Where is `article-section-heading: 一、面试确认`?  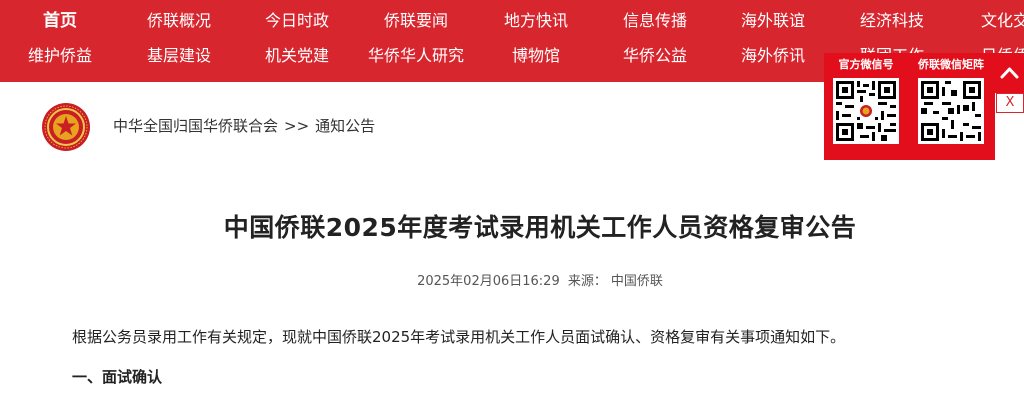 article-section-heading: 一、面试确认 is located at coordinates (117, 377).